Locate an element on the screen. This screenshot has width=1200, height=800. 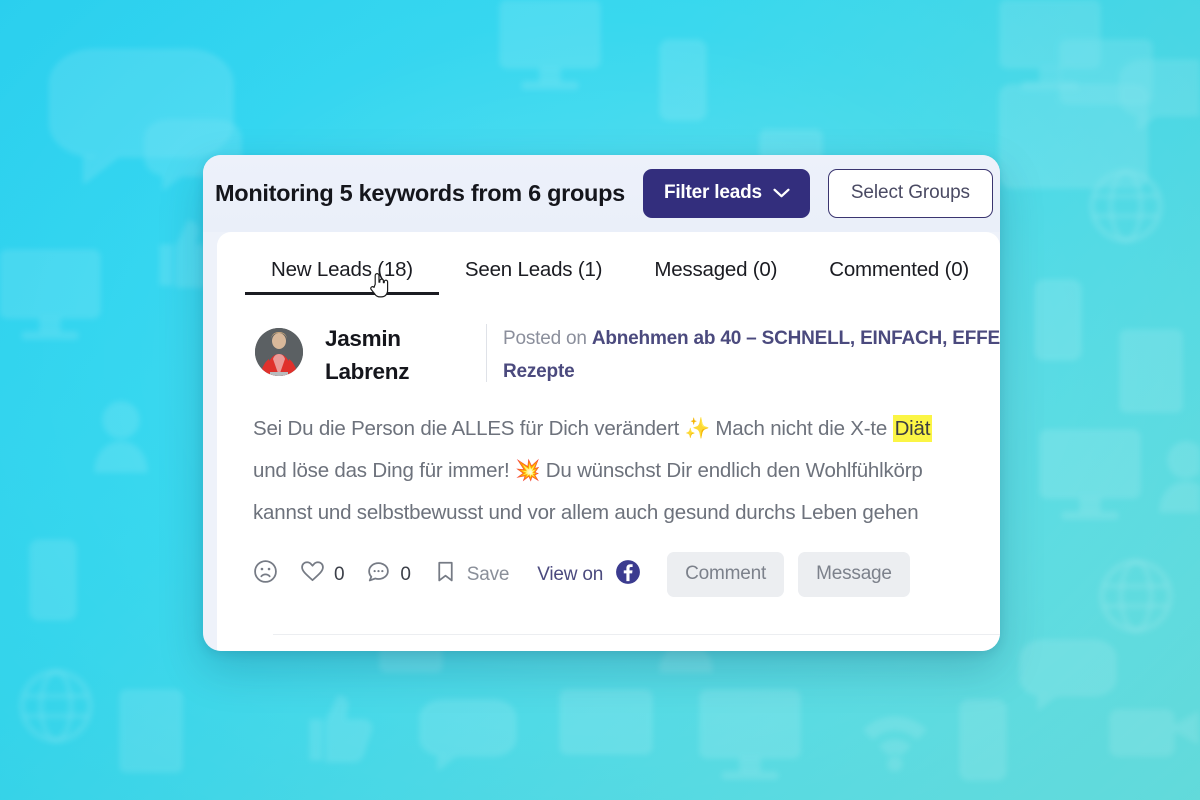
lead-actions: 0 0 Save View on Comment Message is located at coordinates (608, 565).